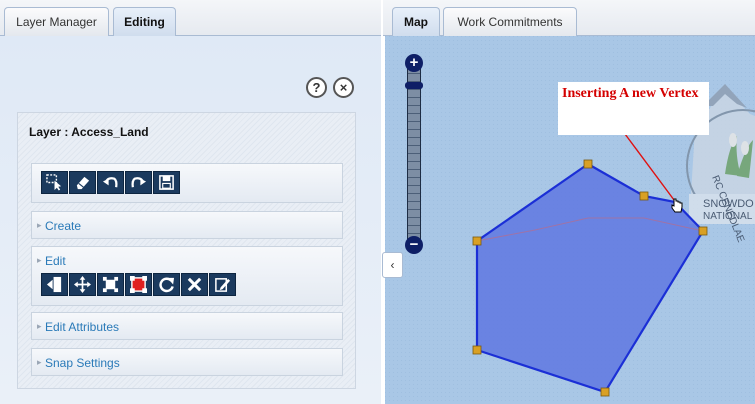 This screenshot has width=755, height=404. What do you see at coordinates (728, 204) in the screenshot?
I see `watermark-text-2: SNOWDO` at bounding box center [728, 204].